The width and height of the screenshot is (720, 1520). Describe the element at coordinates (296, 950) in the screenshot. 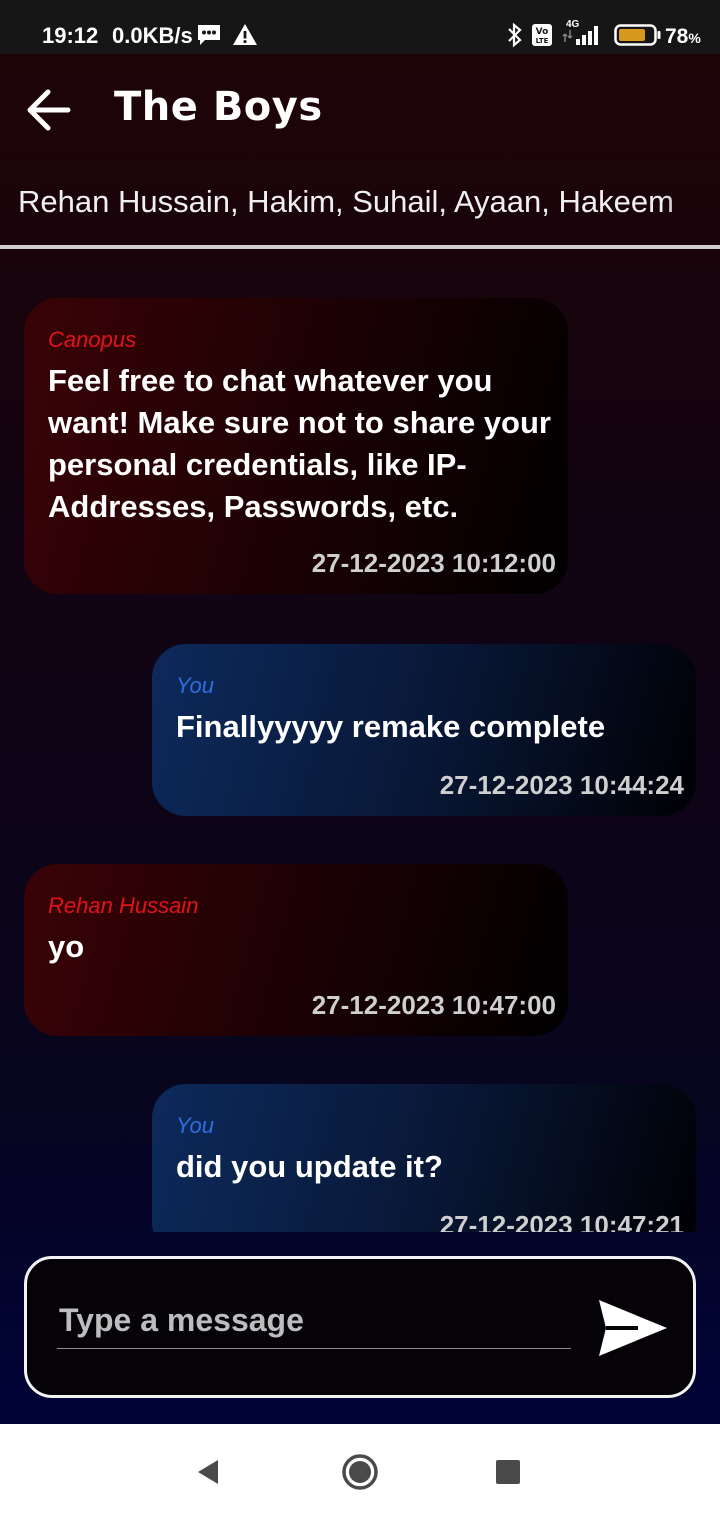

I see `message-bubble: Rehan Hussain yo 27-12-2023 10:47:00` at that location.